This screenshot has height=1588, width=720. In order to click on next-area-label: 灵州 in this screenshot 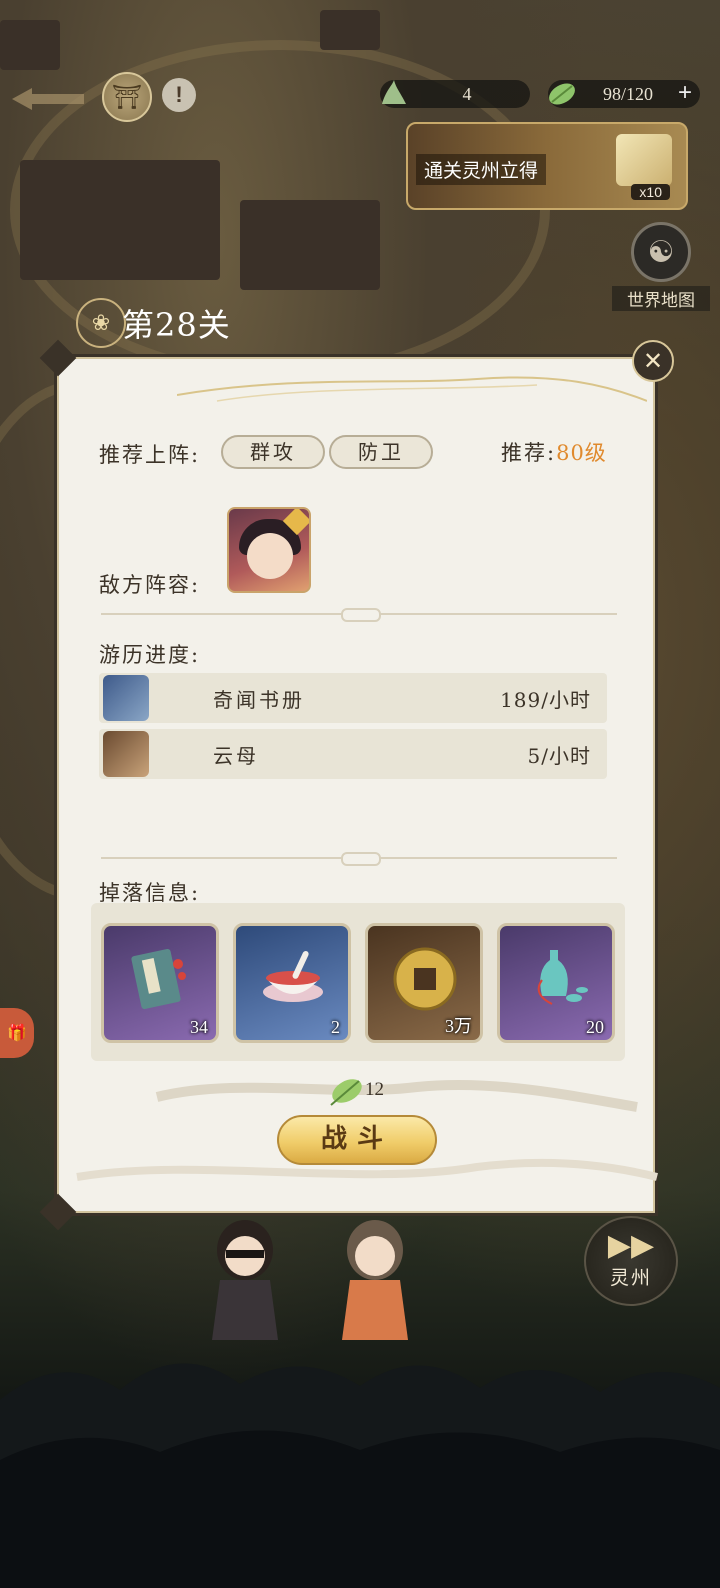, I will do `click(630, 1278)`.